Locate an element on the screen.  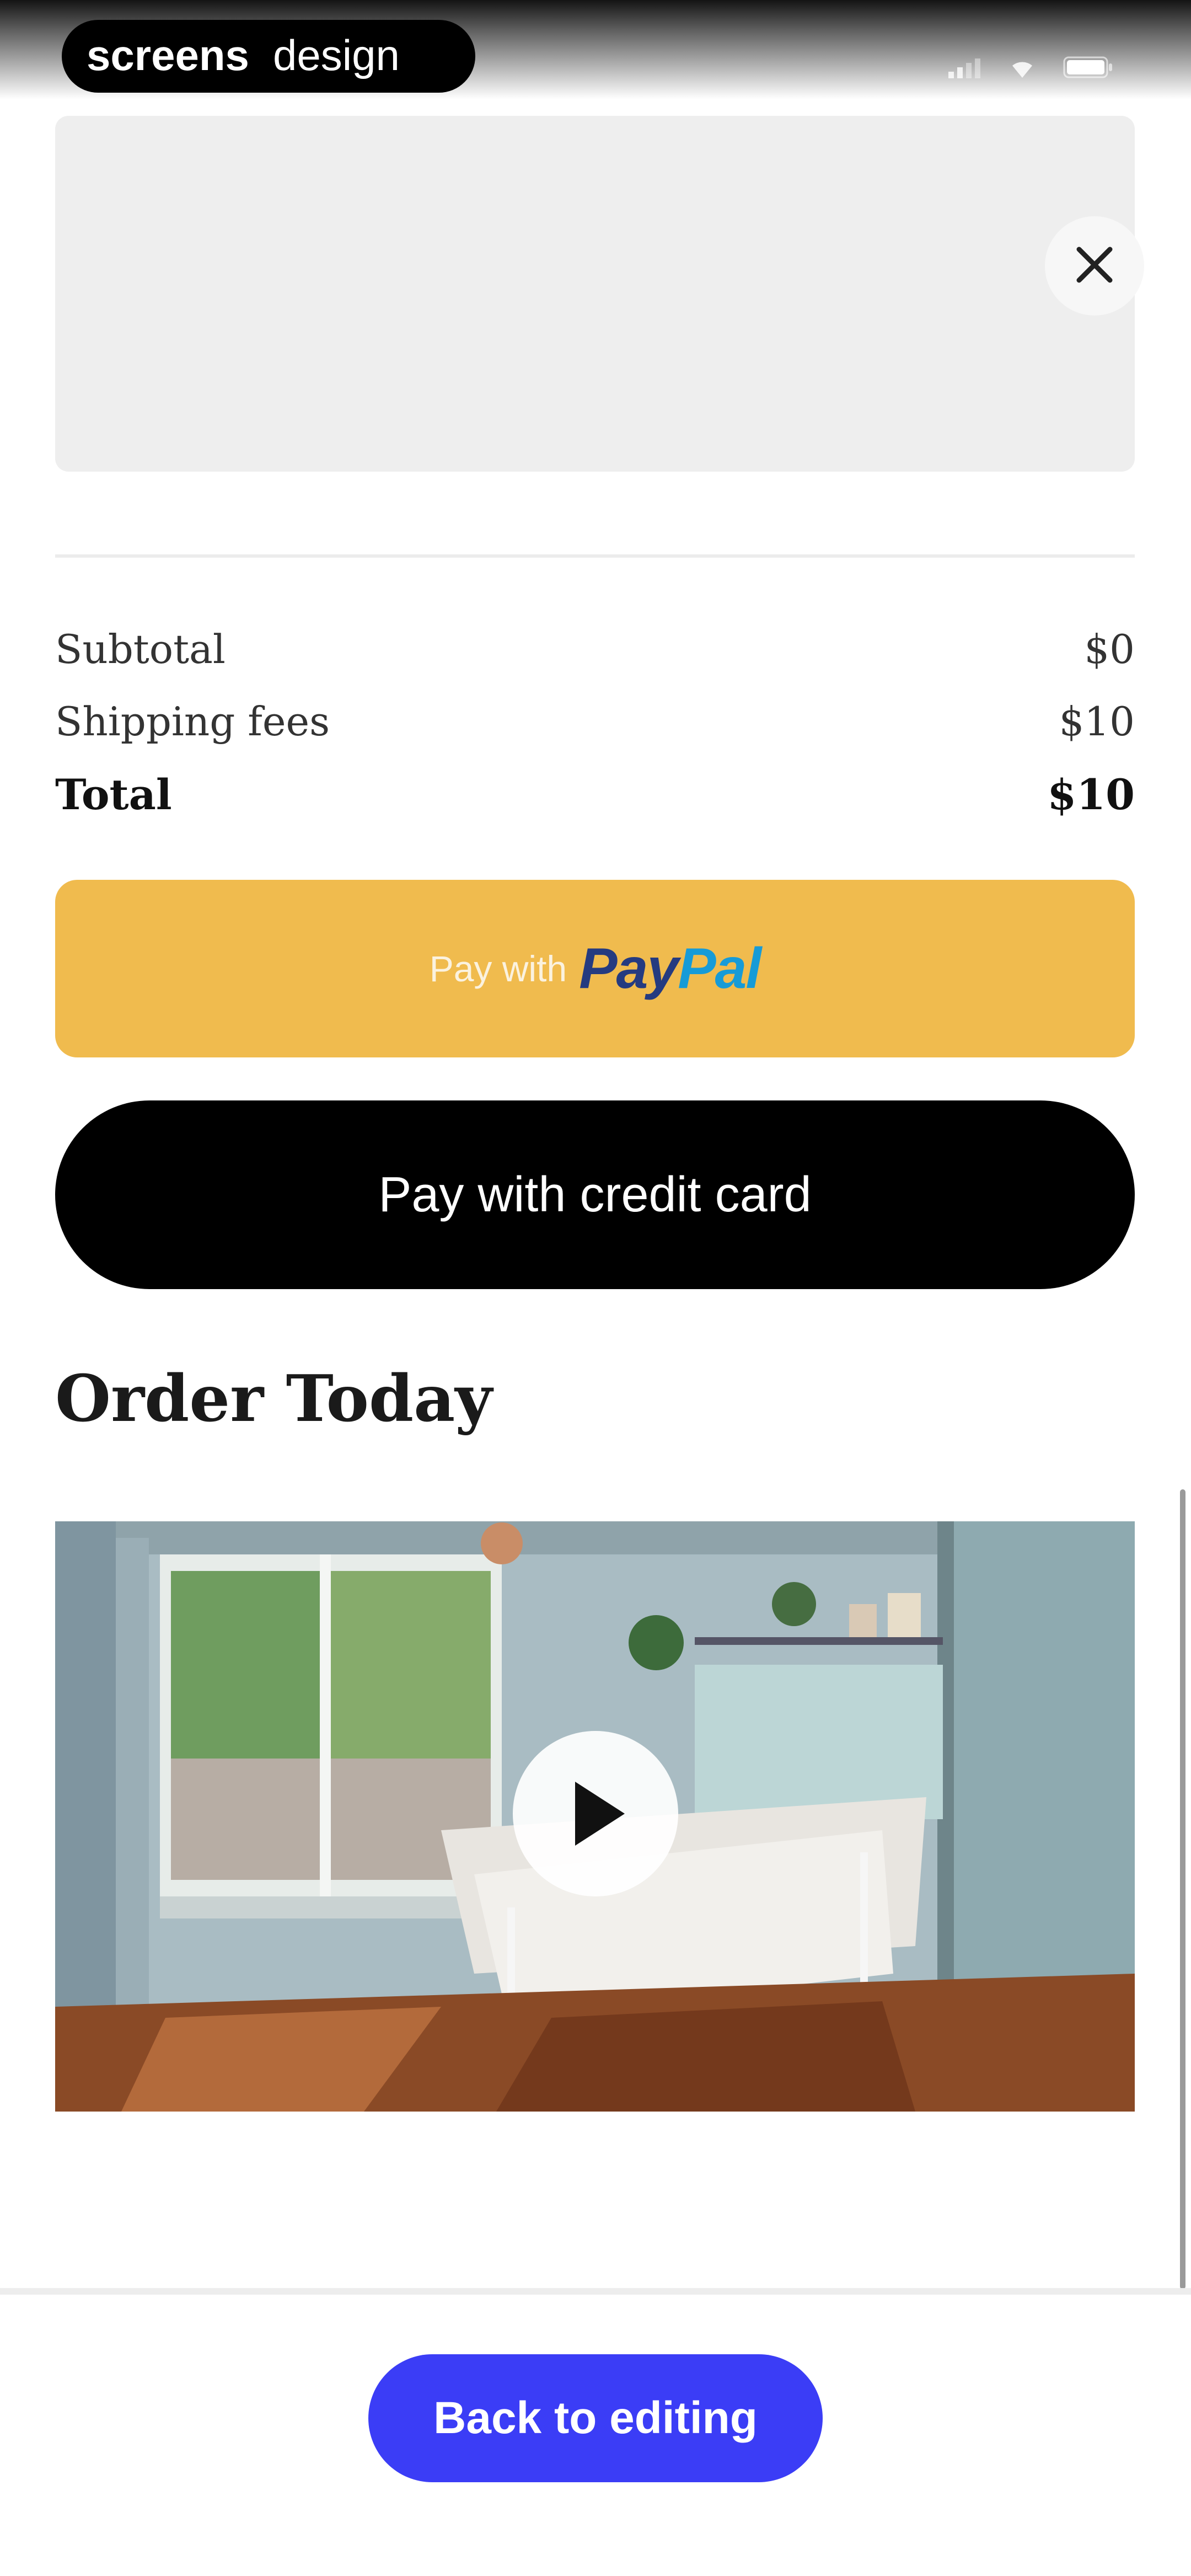
product-image-placeholder is located at coordinates (595, 294).